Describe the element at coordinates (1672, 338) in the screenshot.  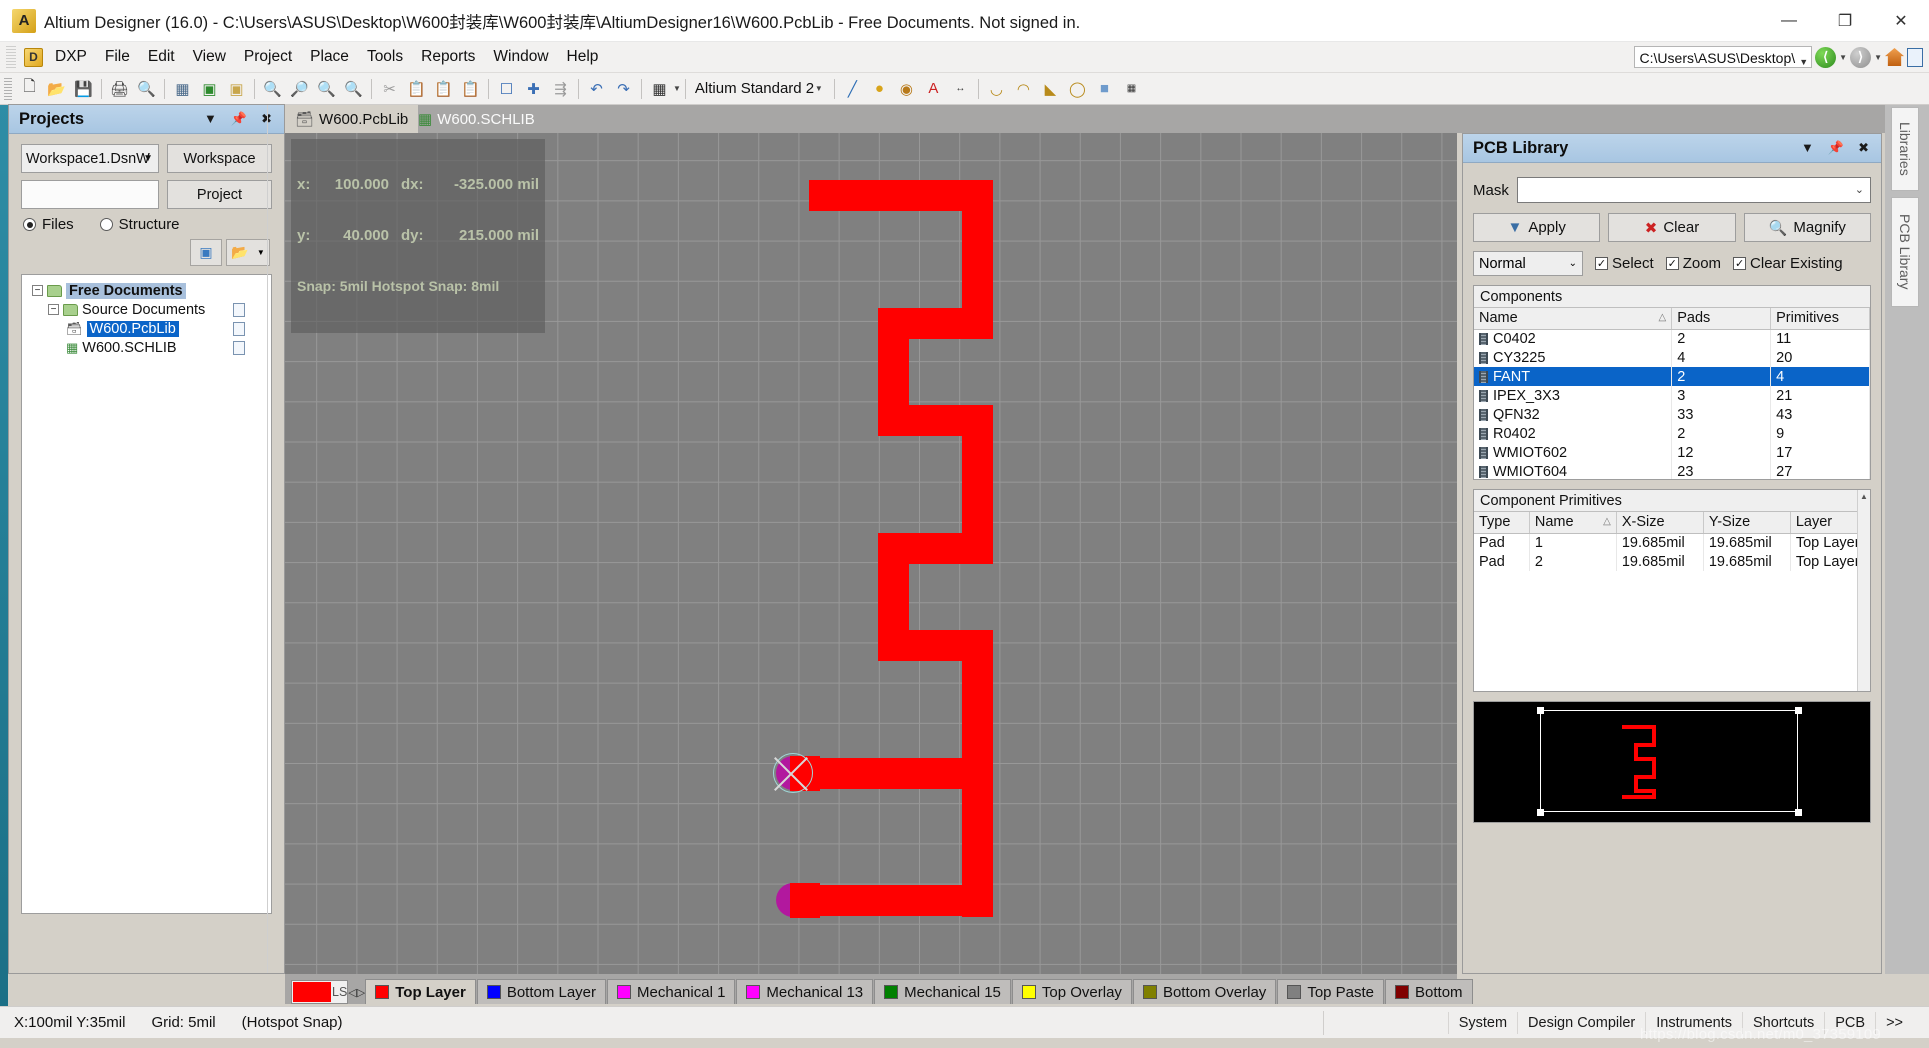
I see `table-row: C0402 2 11` at that location.